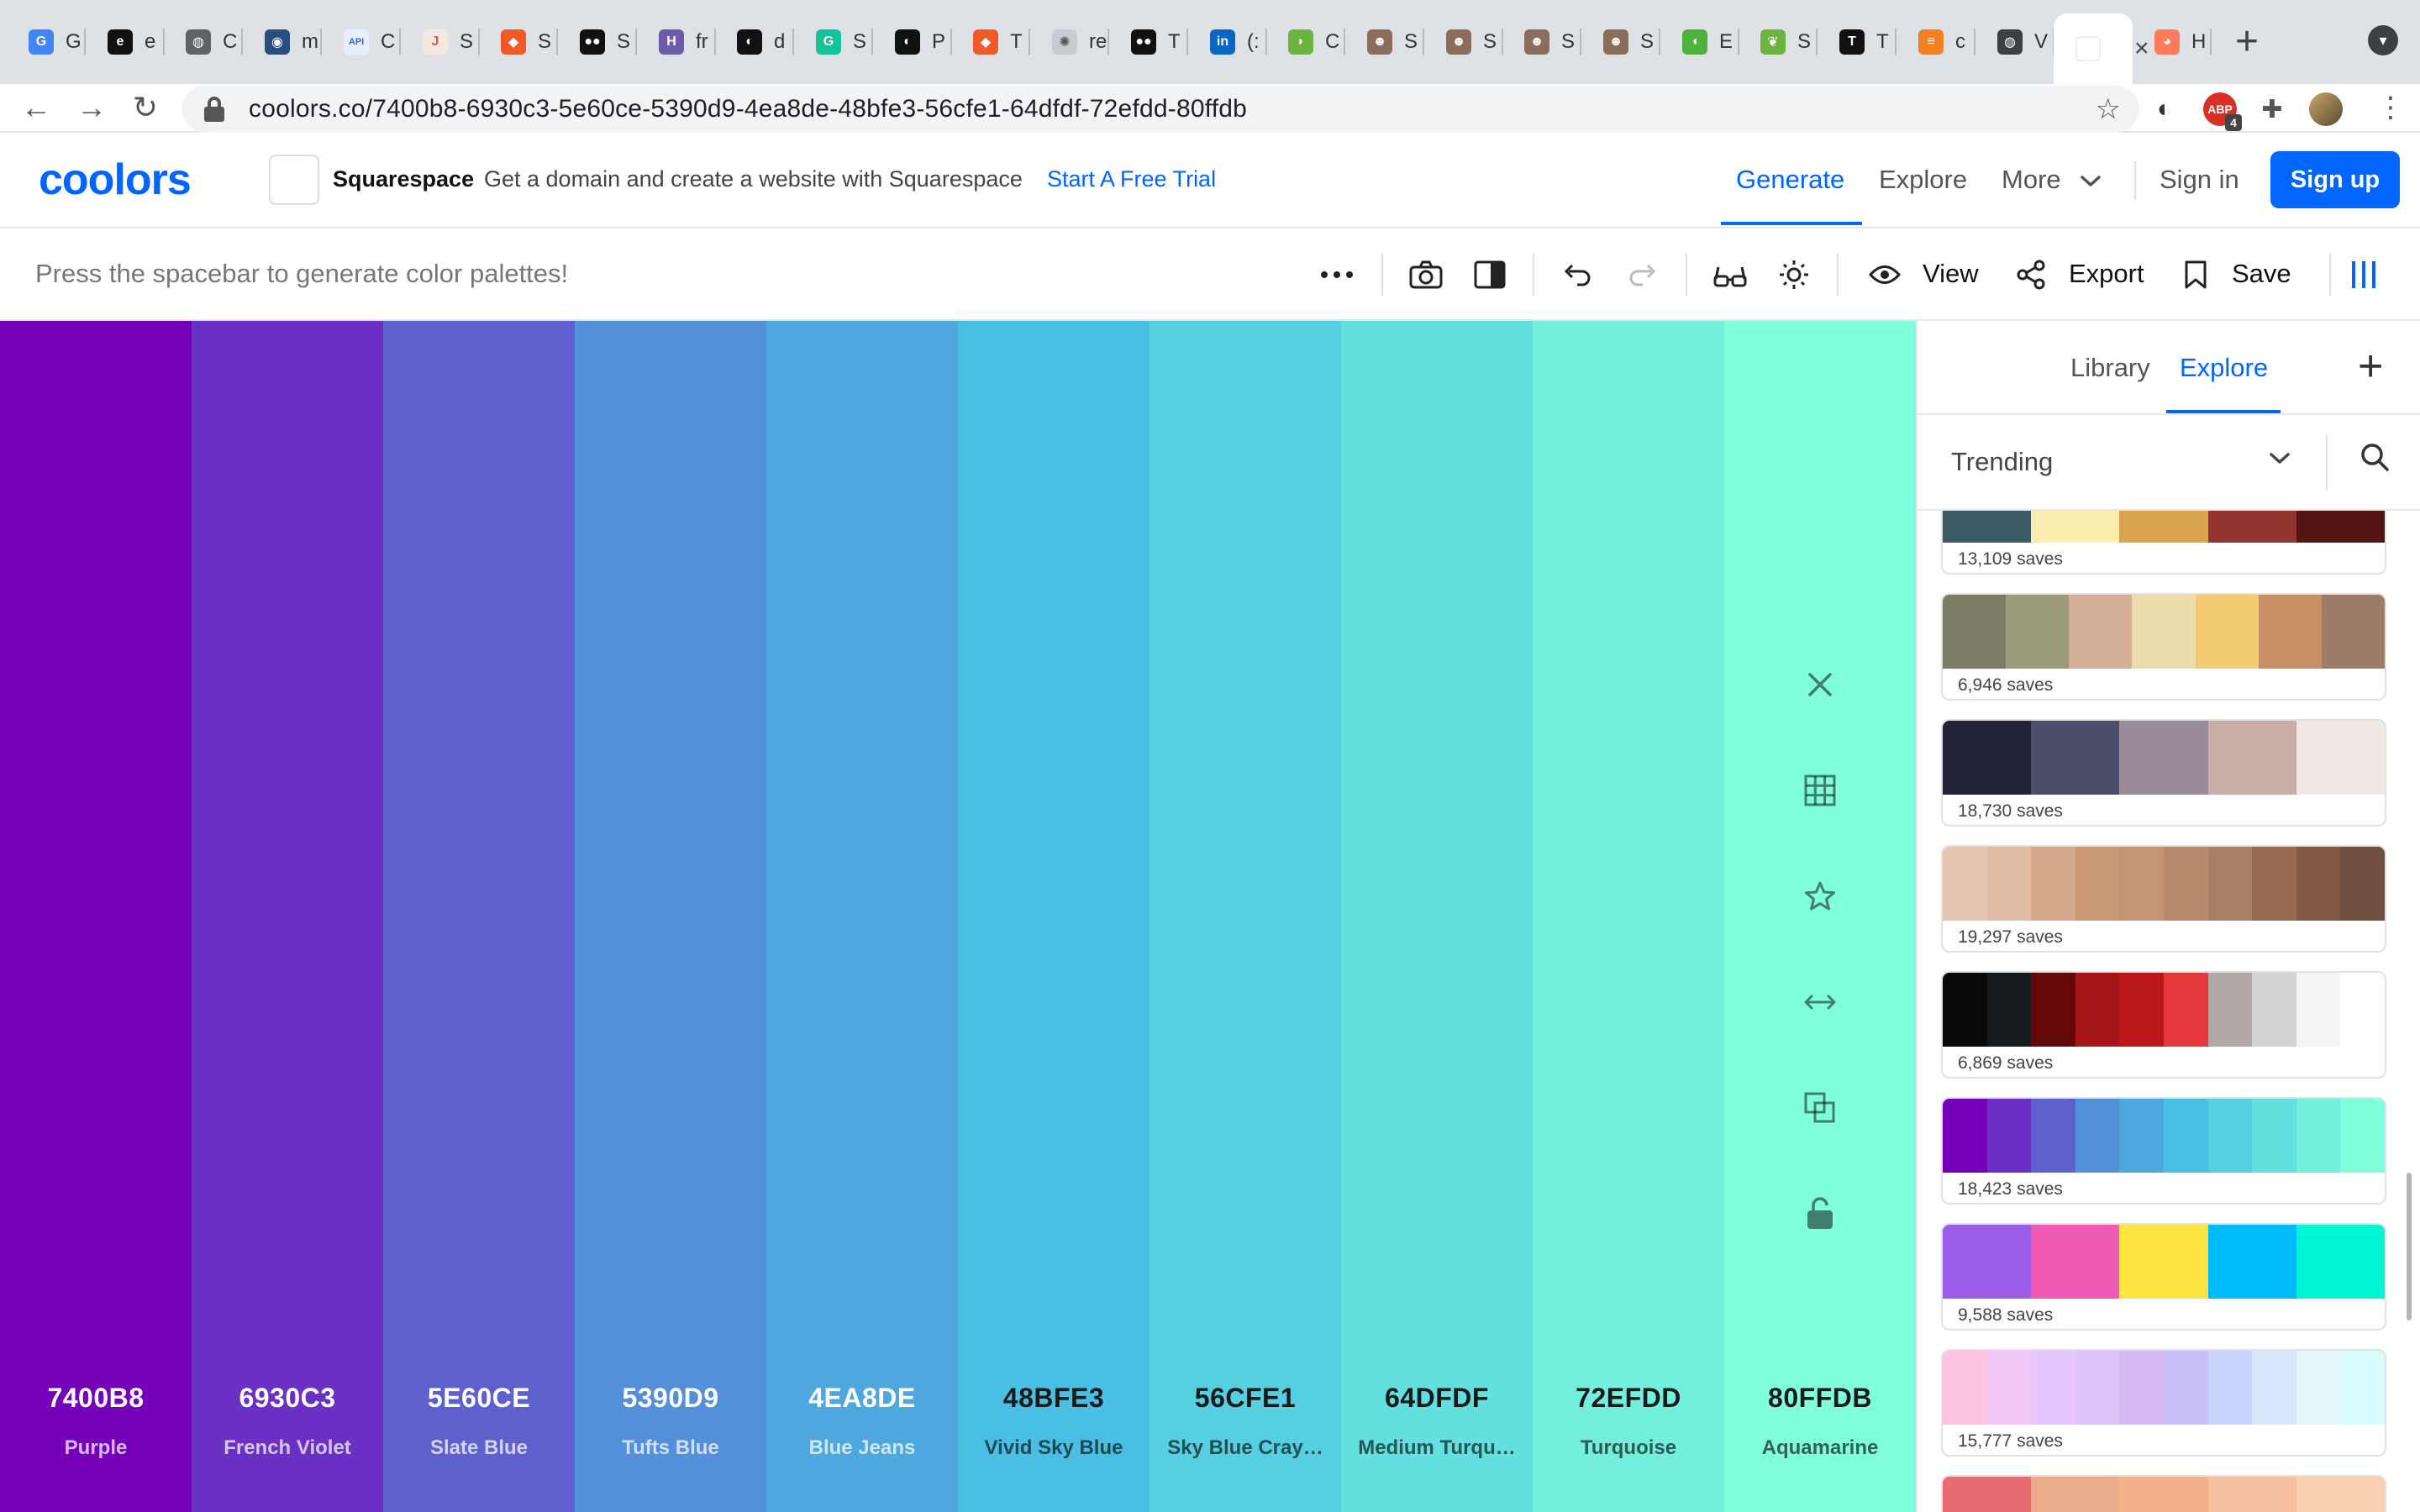 The image size is (2420, 1512). I want to click on browser-tab: ◐ d, so click(754, 42).